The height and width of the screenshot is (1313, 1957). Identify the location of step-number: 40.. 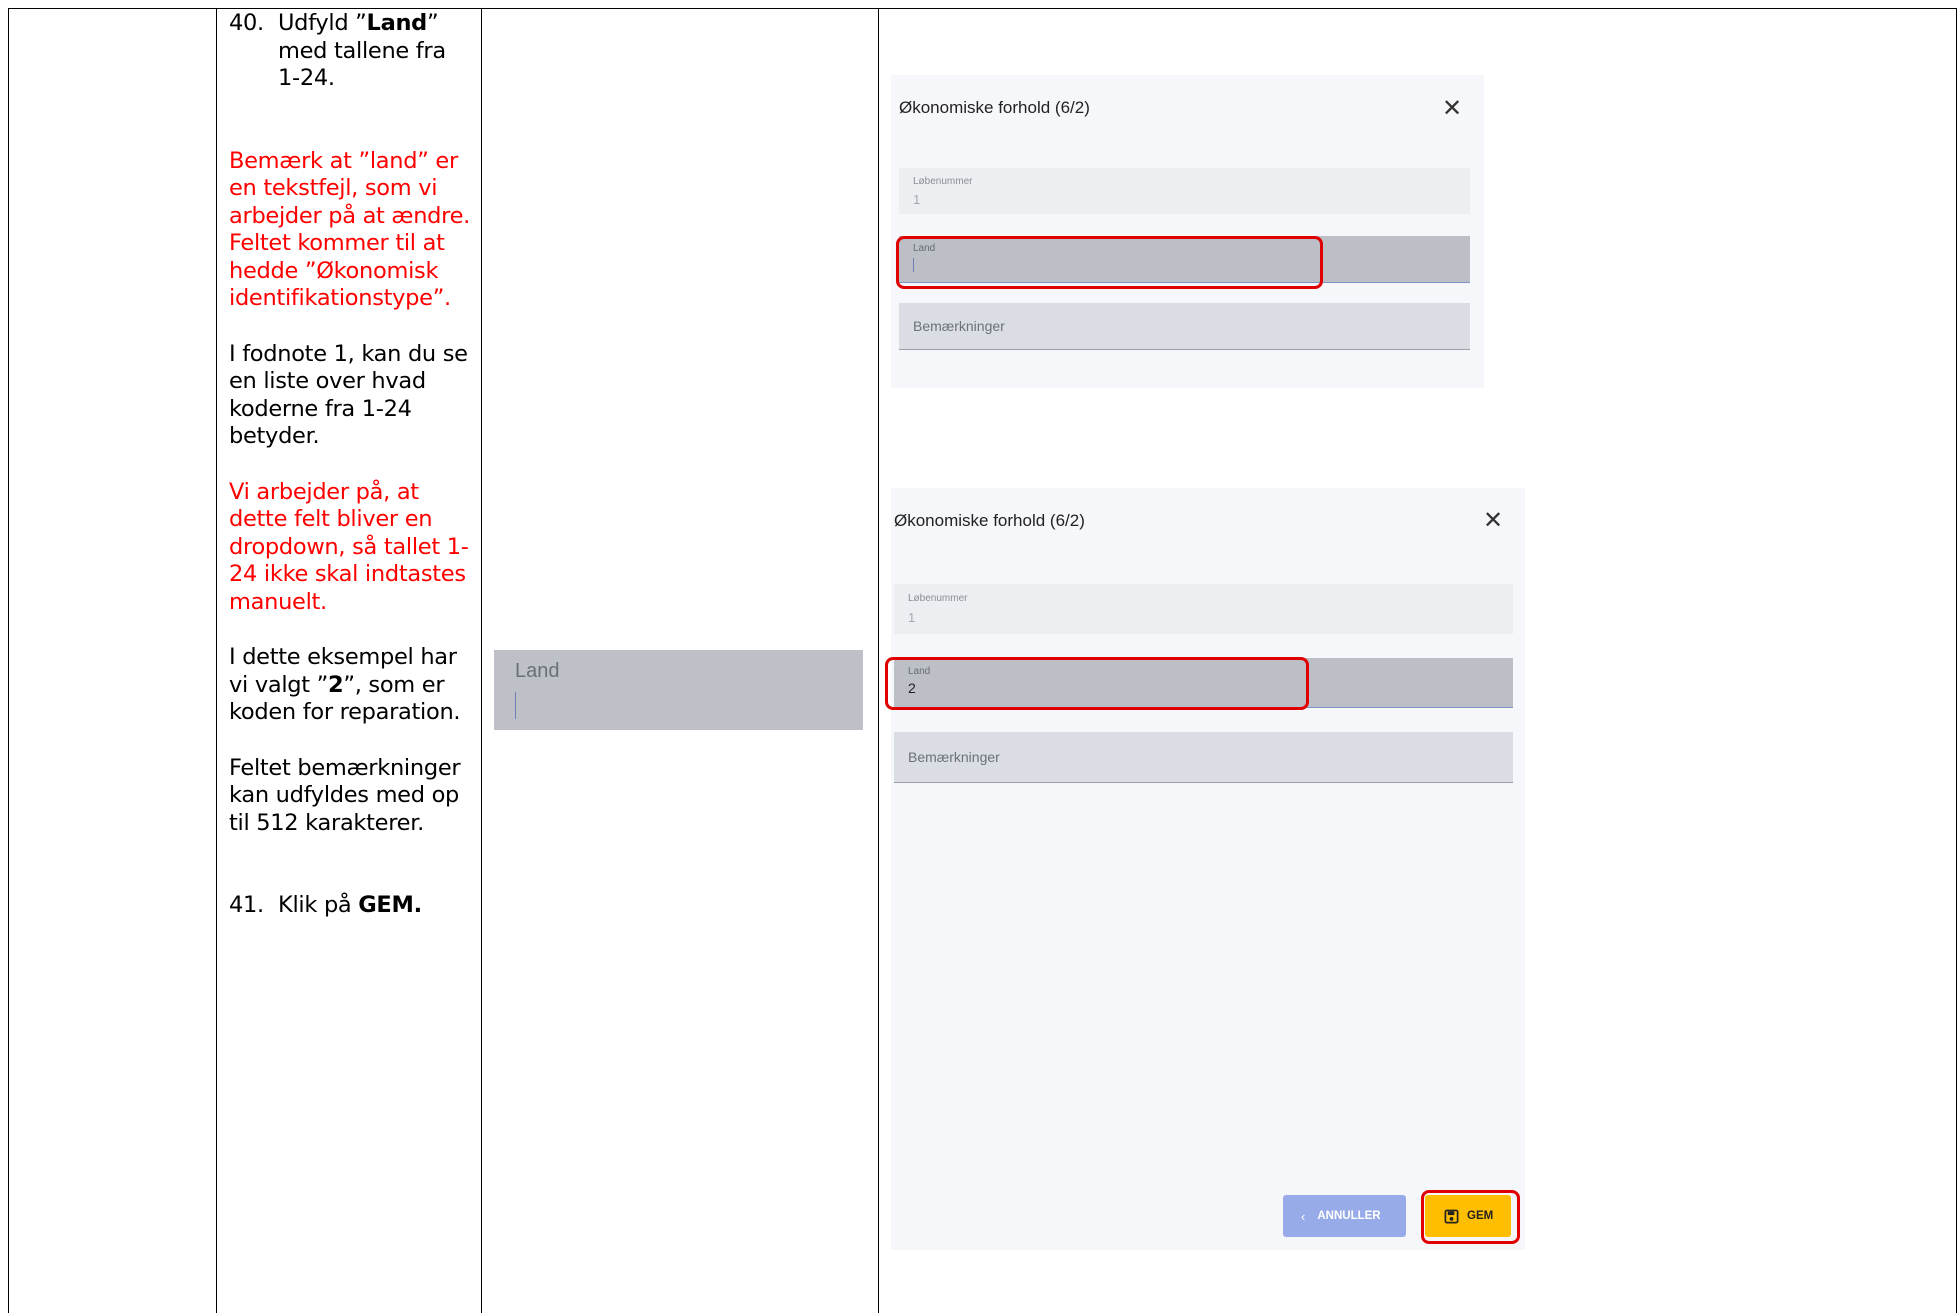
(246, 23).